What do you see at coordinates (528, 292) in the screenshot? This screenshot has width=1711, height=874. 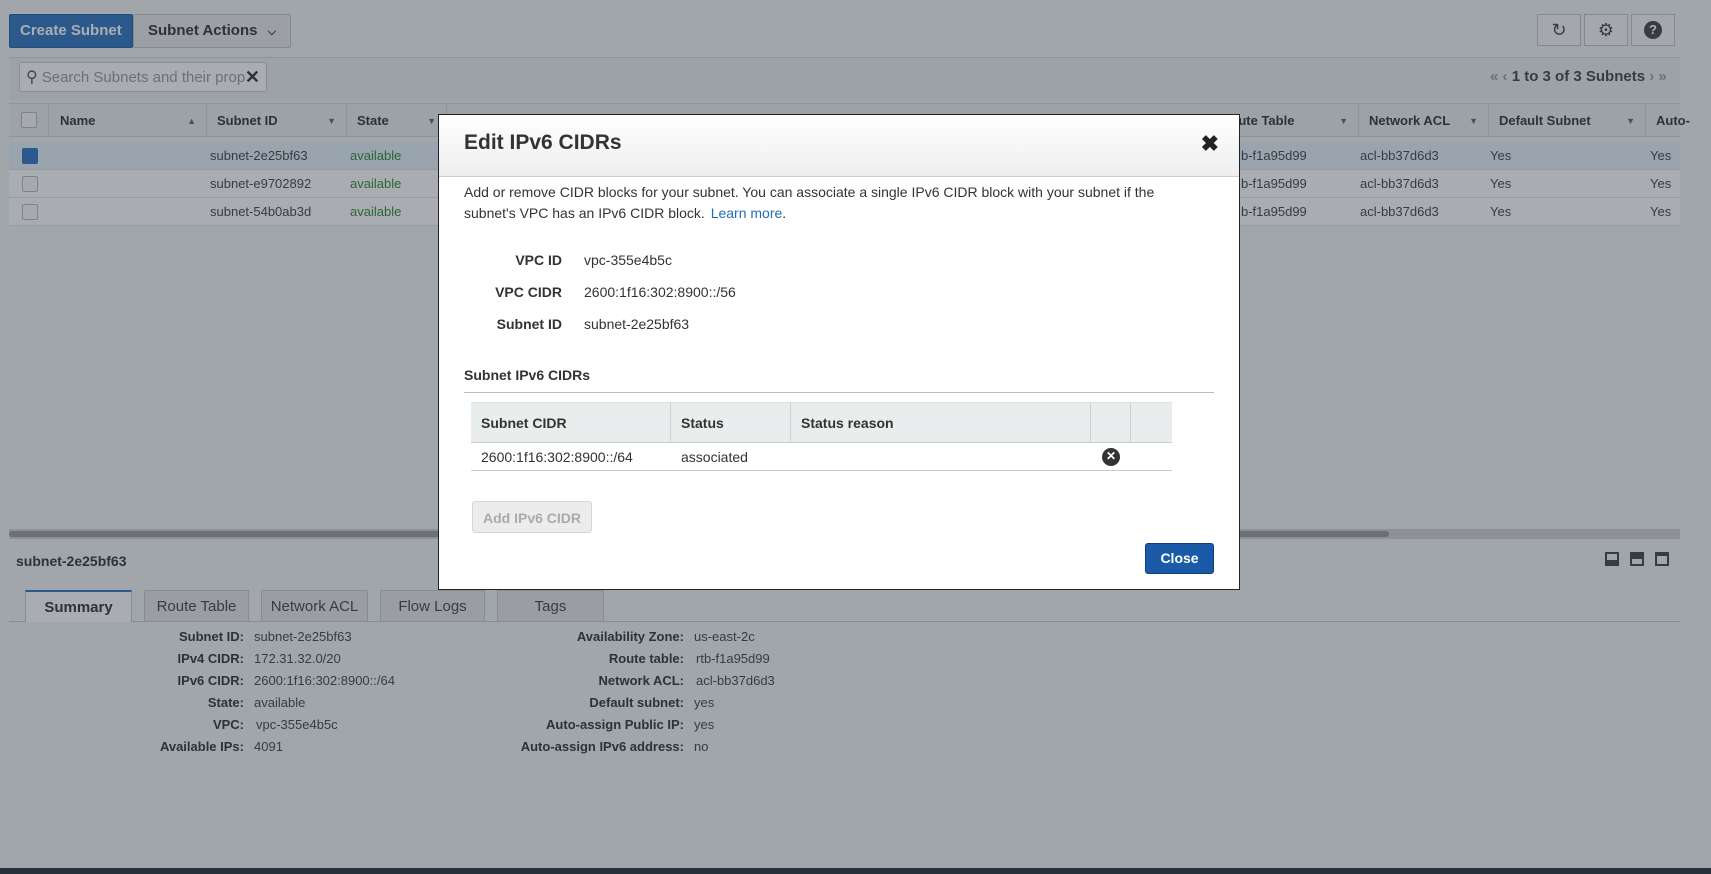 I see `label-vpc-cidr: VPC CIDR` at bounding box center [528, 292].